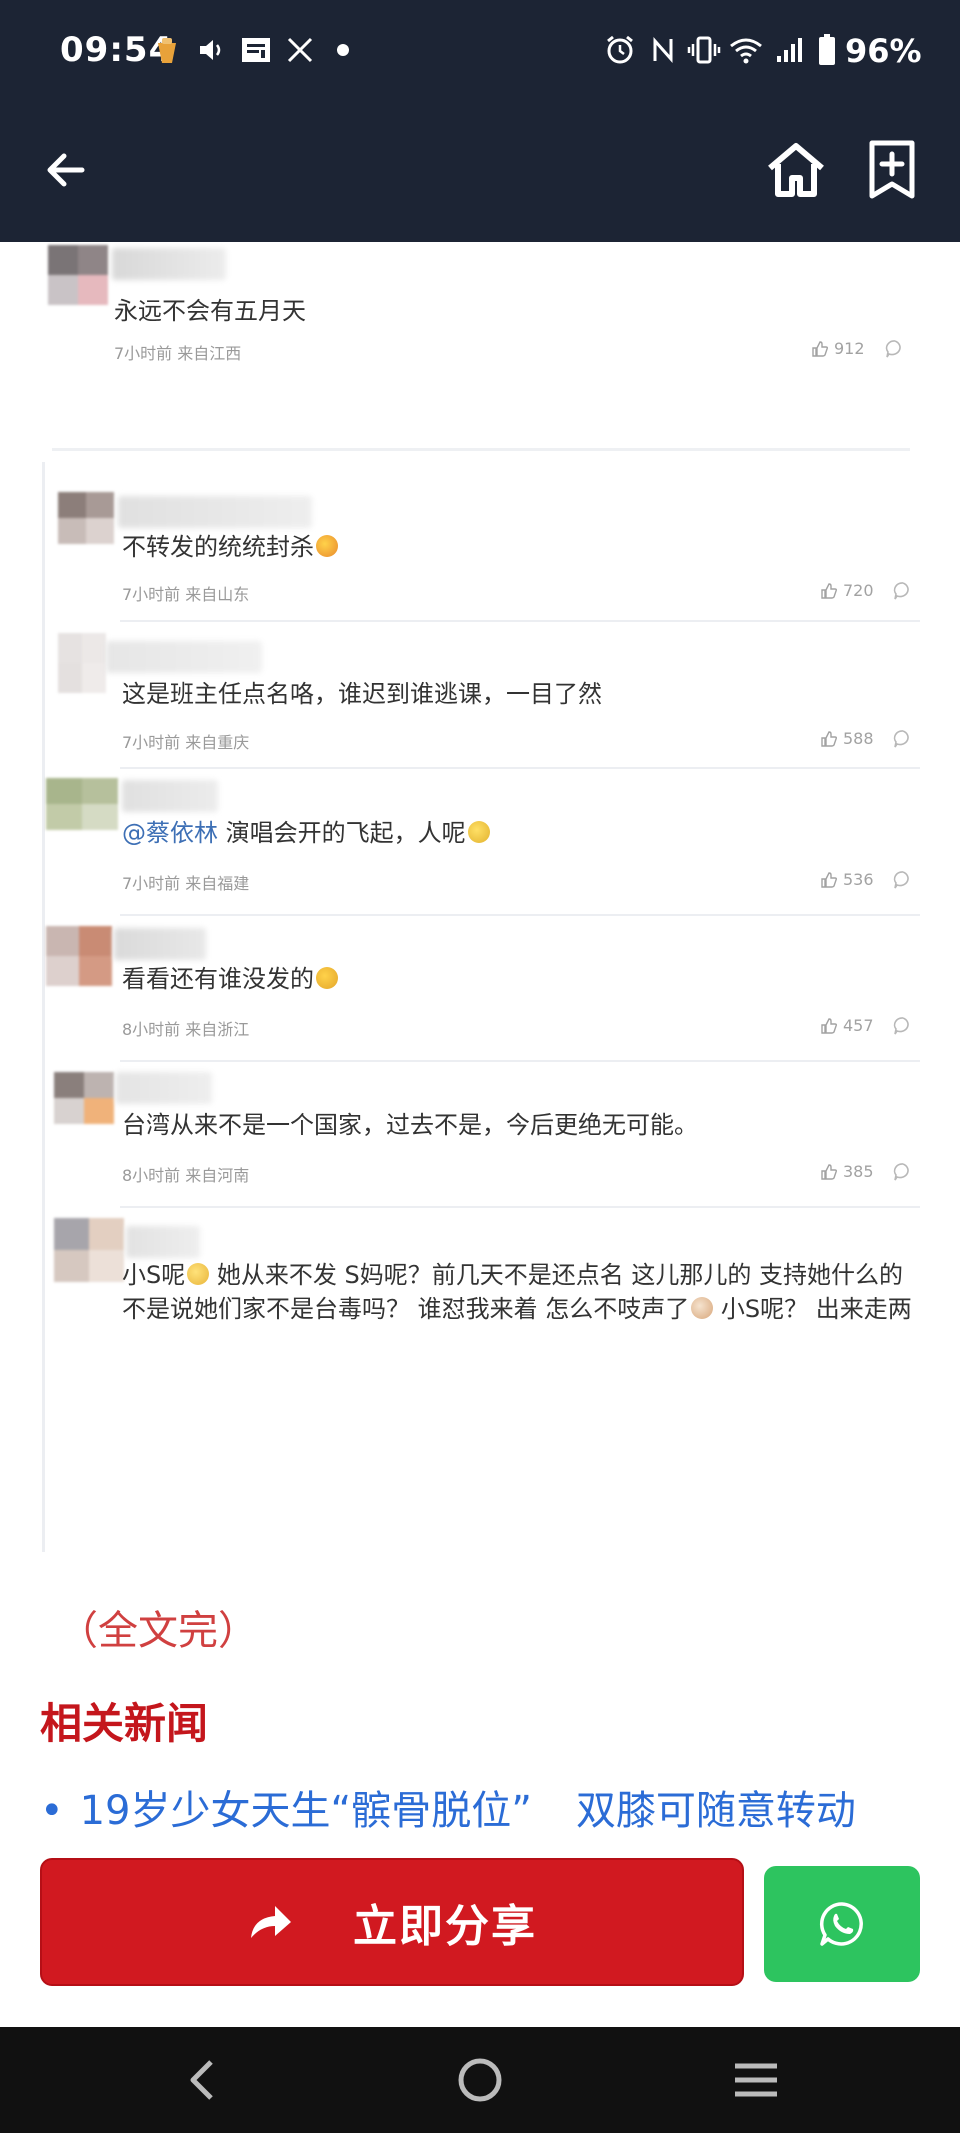 The image size is (960, 2133). I want to click on like-button: 588, so click(847, 738).